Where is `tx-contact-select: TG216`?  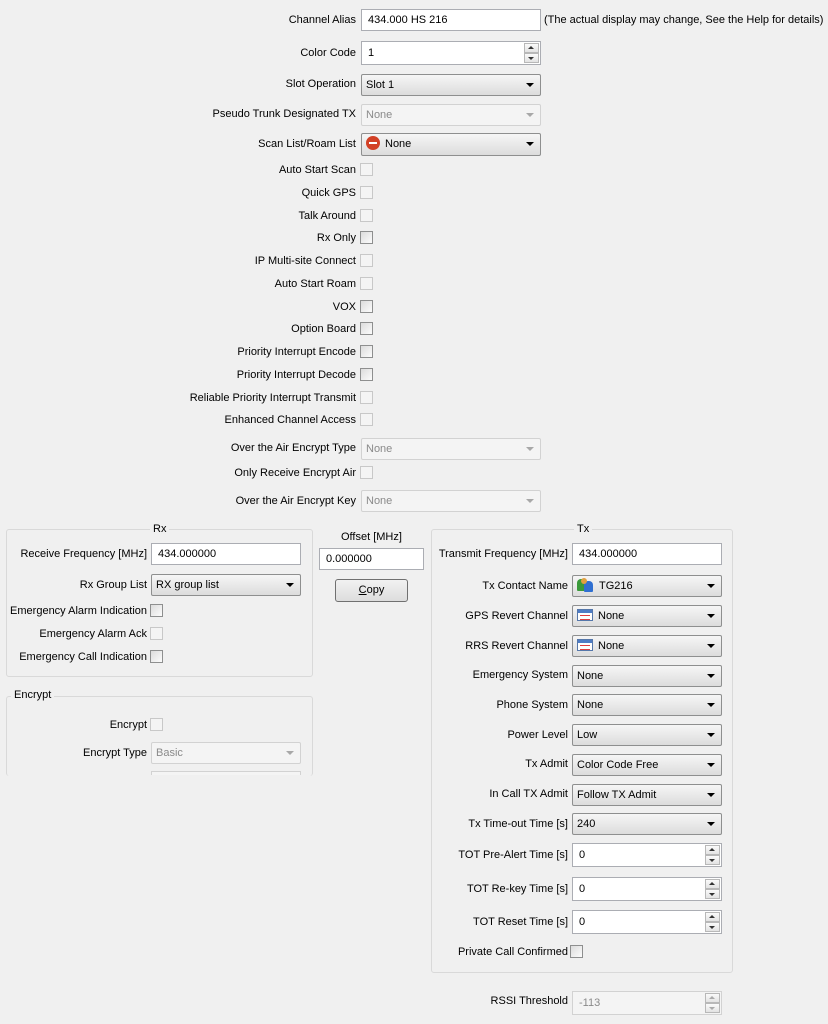
tx-contact-select: TG216 is located at coordinates (647, 586).